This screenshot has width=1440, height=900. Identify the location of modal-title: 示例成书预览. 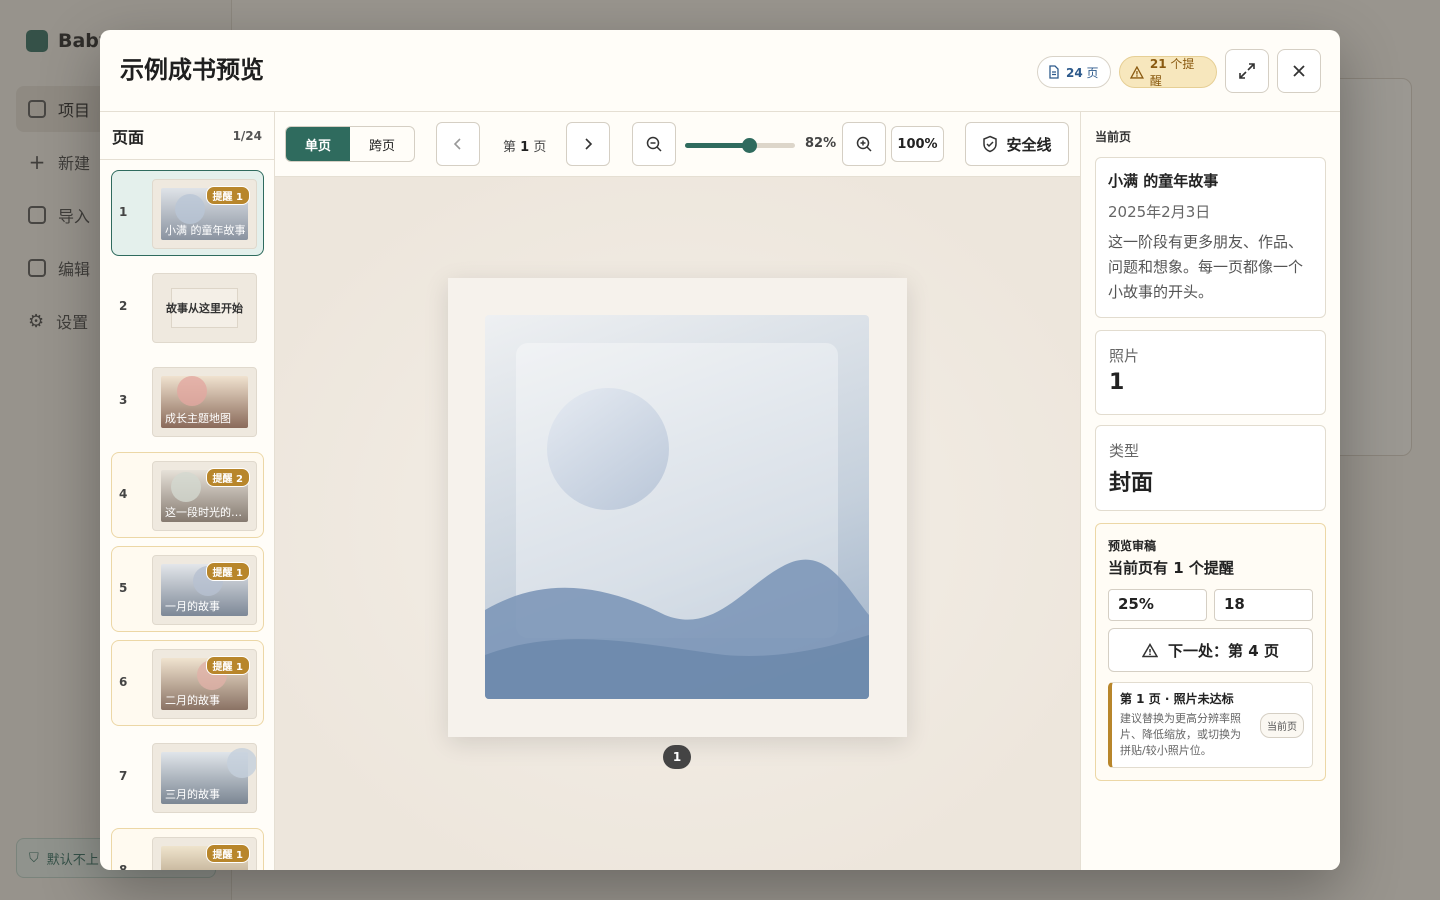
(192, 70).